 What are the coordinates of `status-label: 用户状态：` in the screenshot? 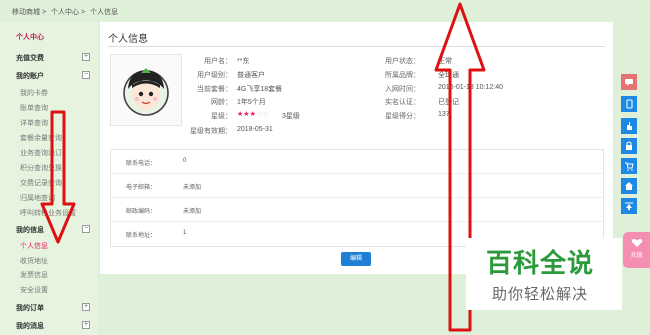 It's located at (402, 61).